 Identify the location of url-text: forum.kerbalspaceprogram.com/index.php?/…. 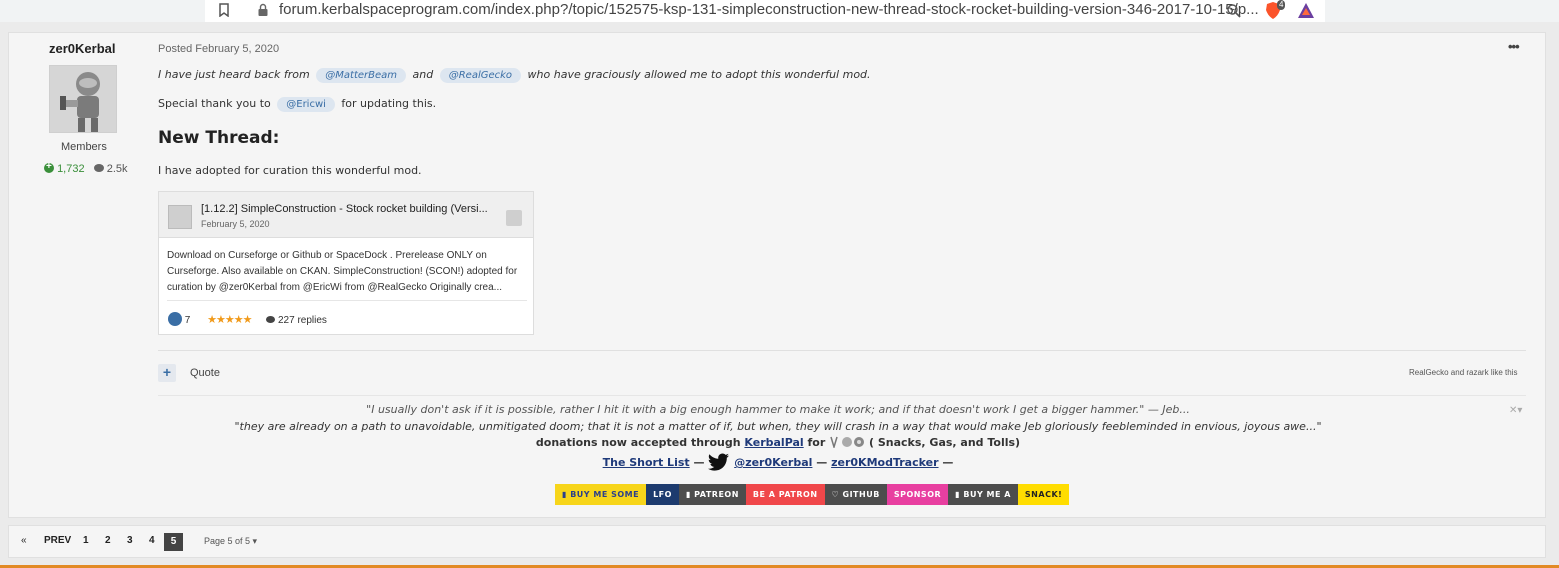
(769, 9).